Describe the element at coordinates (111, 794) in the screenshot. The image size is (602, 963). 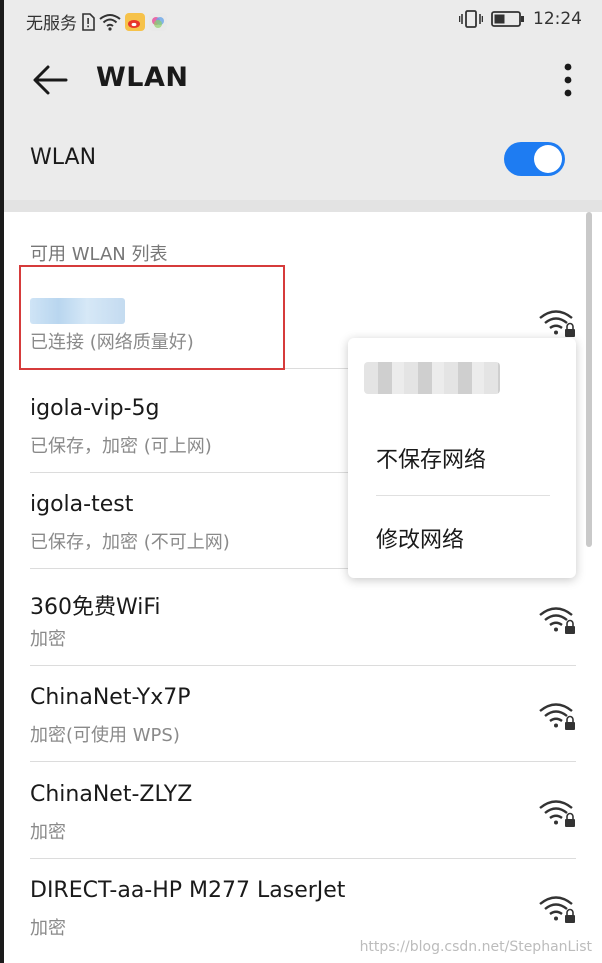
I see `network-name: ChinaNet-ZLYZ` at that location.